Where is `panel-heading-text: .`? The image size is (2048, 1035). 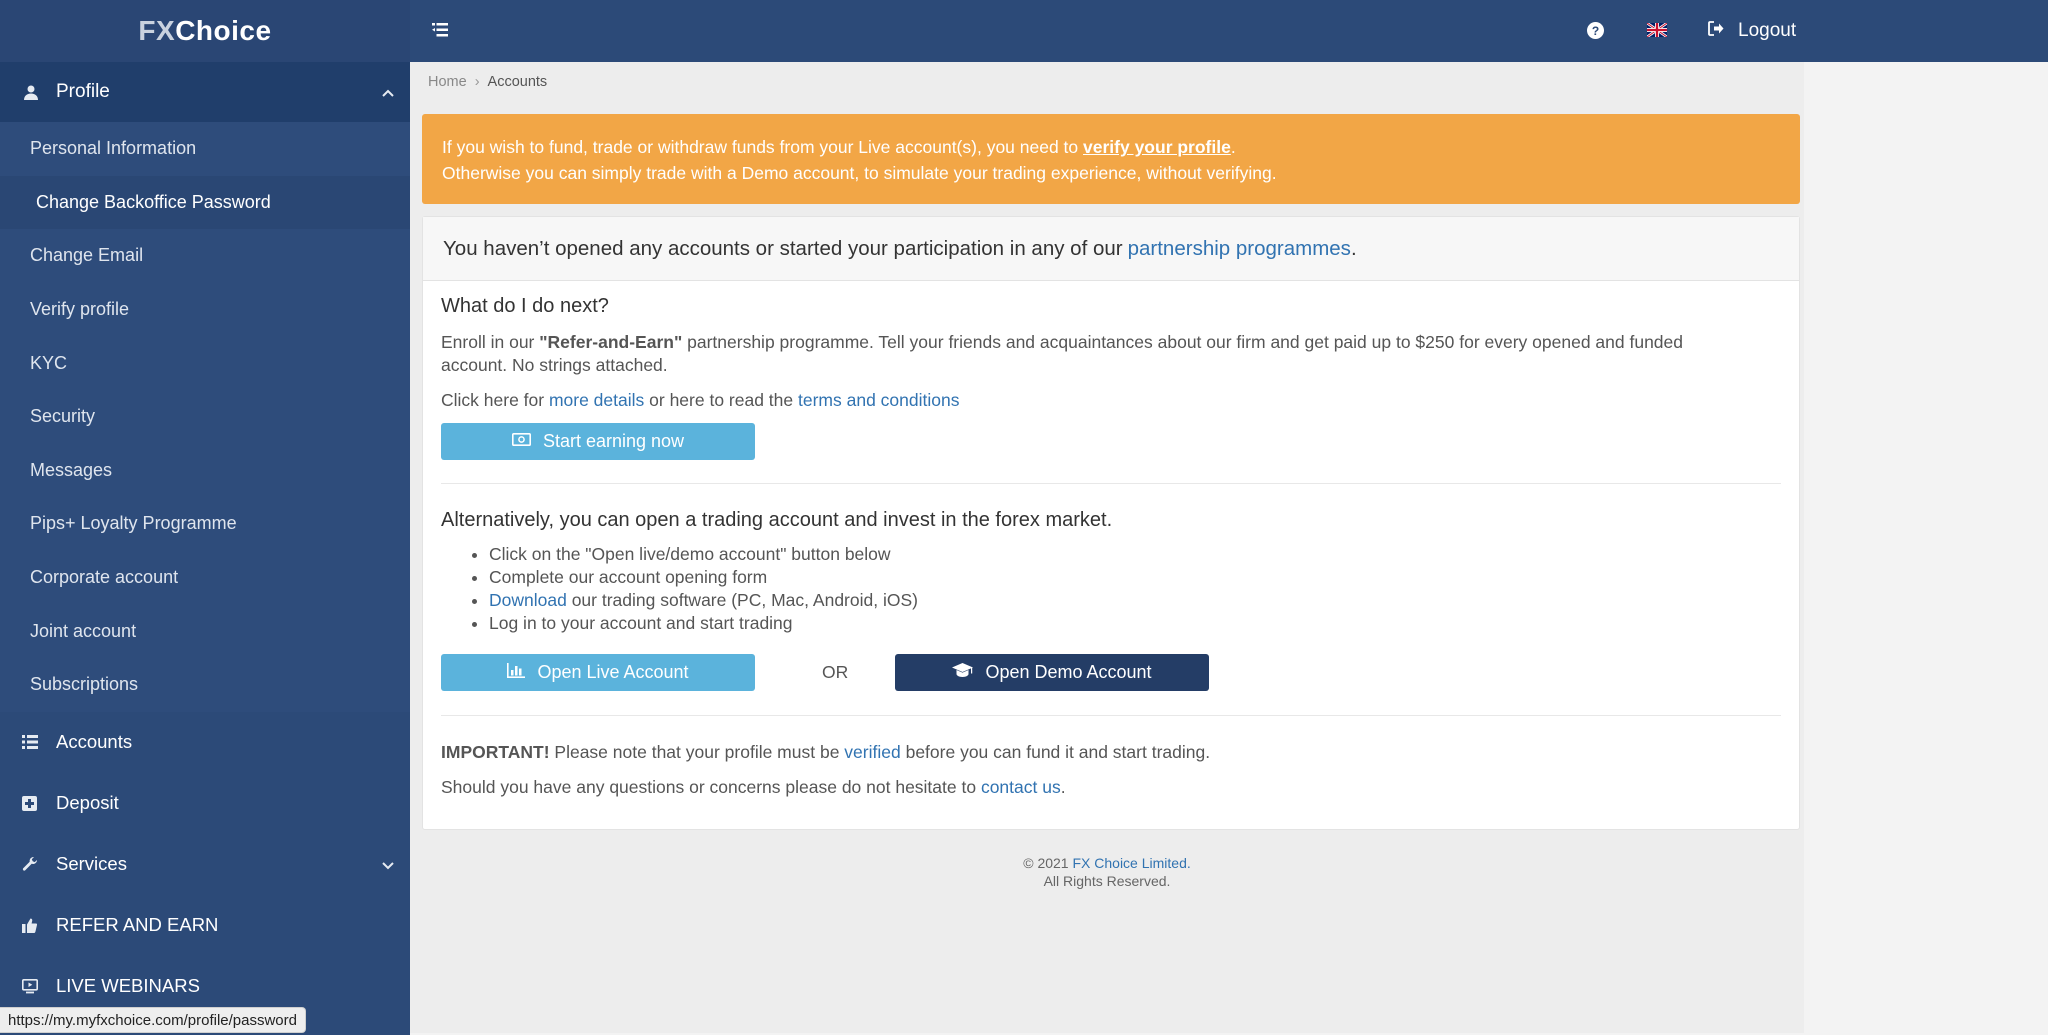 panel-heading-text: . is located at coordinates (1353, 248).